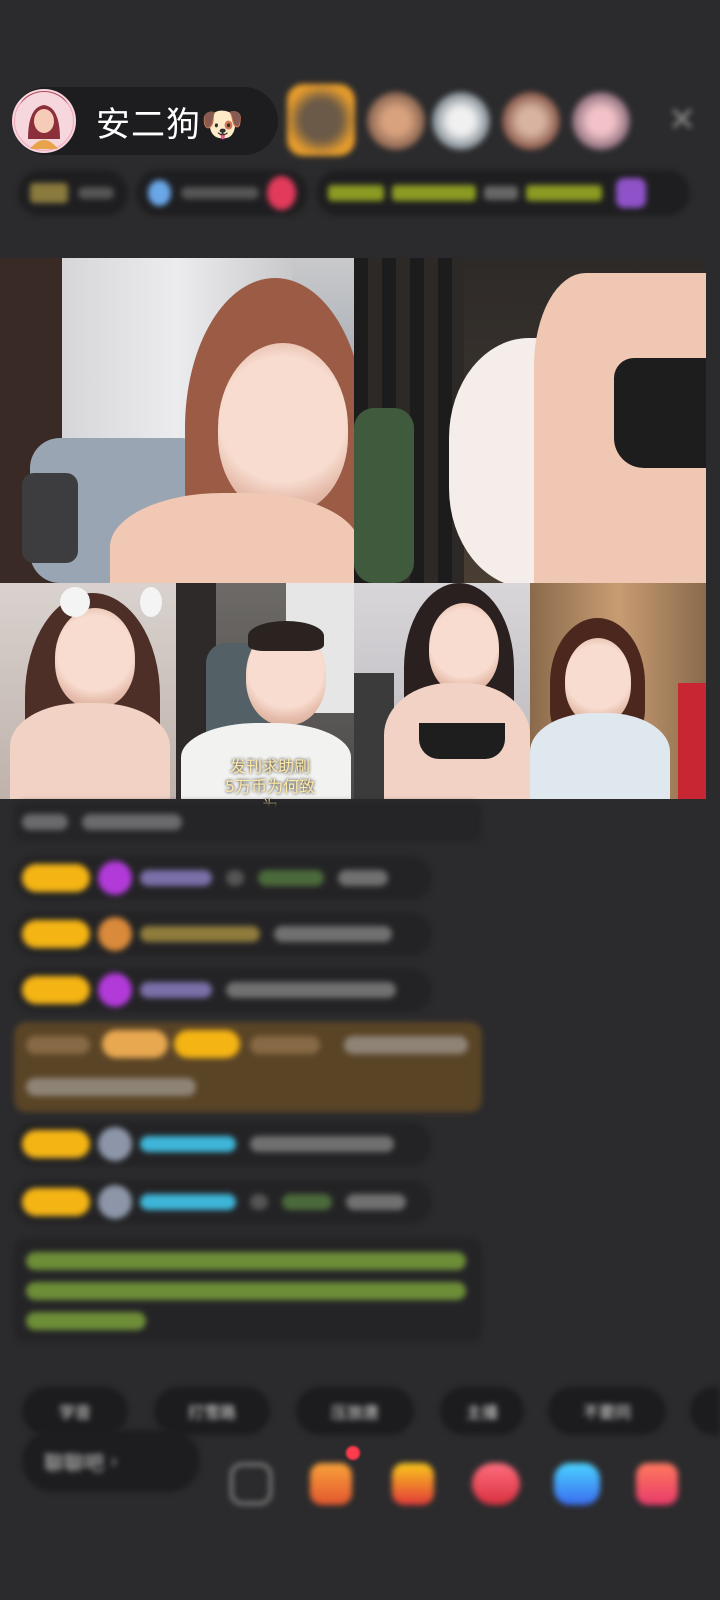 This screenshot has height=1600, width=720. What do you see at coordinates (353, 1453) in the screenshot?
I see `notification-dot` at bounding box center [353, 1453].